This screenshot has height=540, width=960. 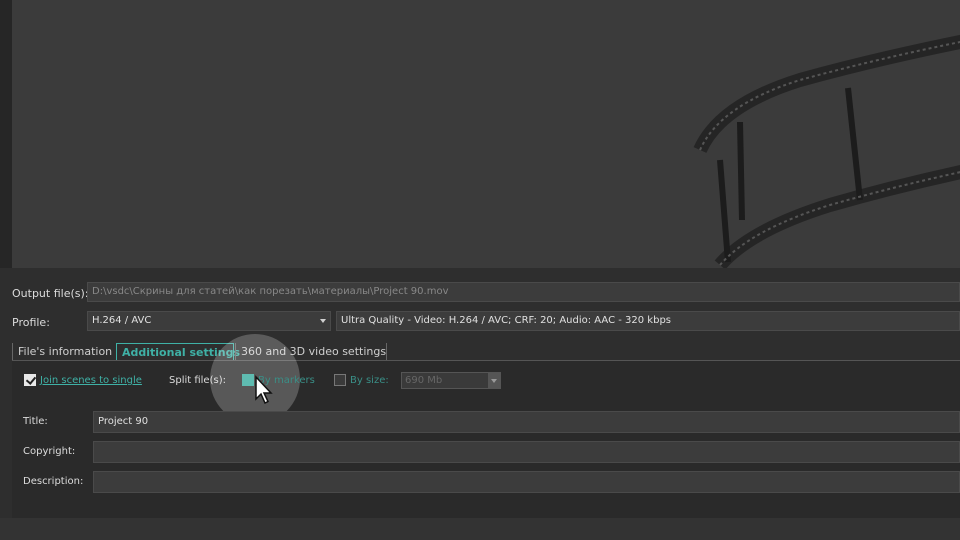 I want to click on profile-select-value: H.264 / AVC, so click(x=122, y=320).